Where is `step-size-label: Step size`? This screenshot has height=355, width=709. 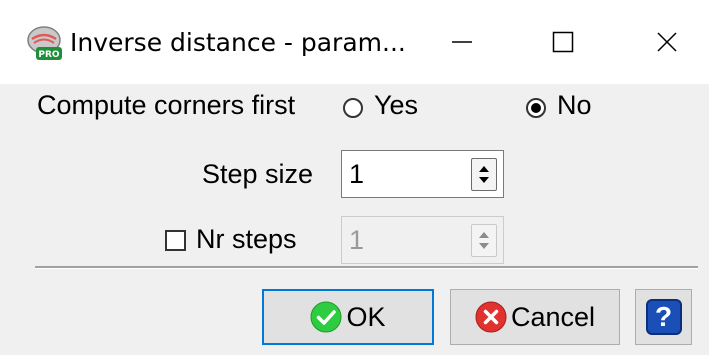 step-size-label: Step size is located at coordinates (258, 174).